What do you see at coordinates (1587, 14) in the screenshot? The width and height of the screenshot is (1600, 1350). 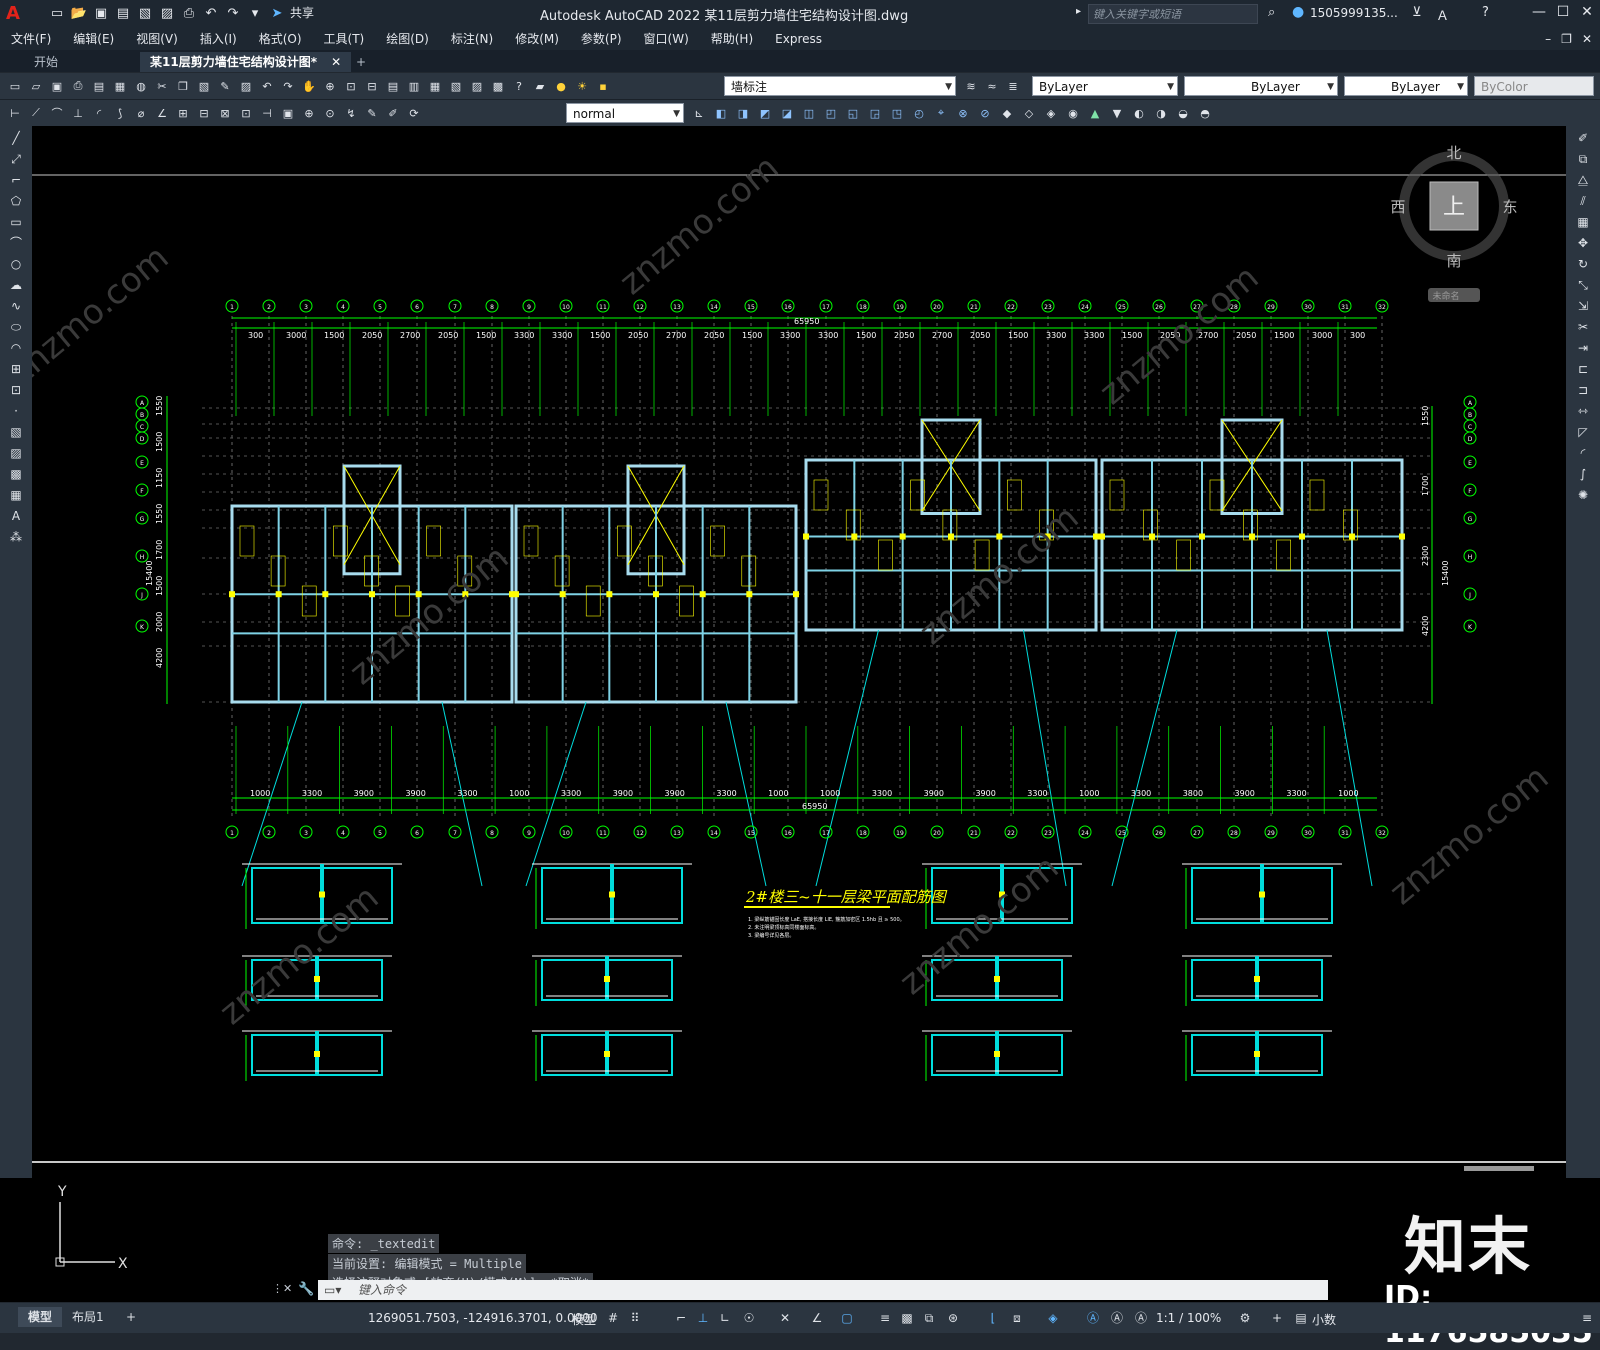 I see `close-icon: ✕` at bounding box center [1587, 14].